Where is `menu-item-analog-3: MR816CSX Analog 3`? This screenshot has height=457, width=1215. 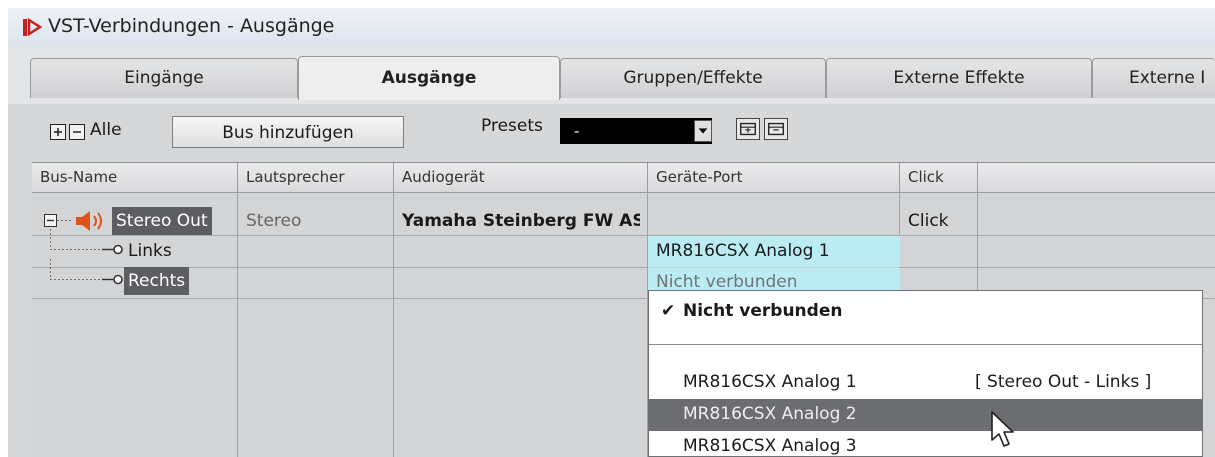
menu-item-analog-3: MR816CSX Analog 3 is located at coordinates (925, 444).